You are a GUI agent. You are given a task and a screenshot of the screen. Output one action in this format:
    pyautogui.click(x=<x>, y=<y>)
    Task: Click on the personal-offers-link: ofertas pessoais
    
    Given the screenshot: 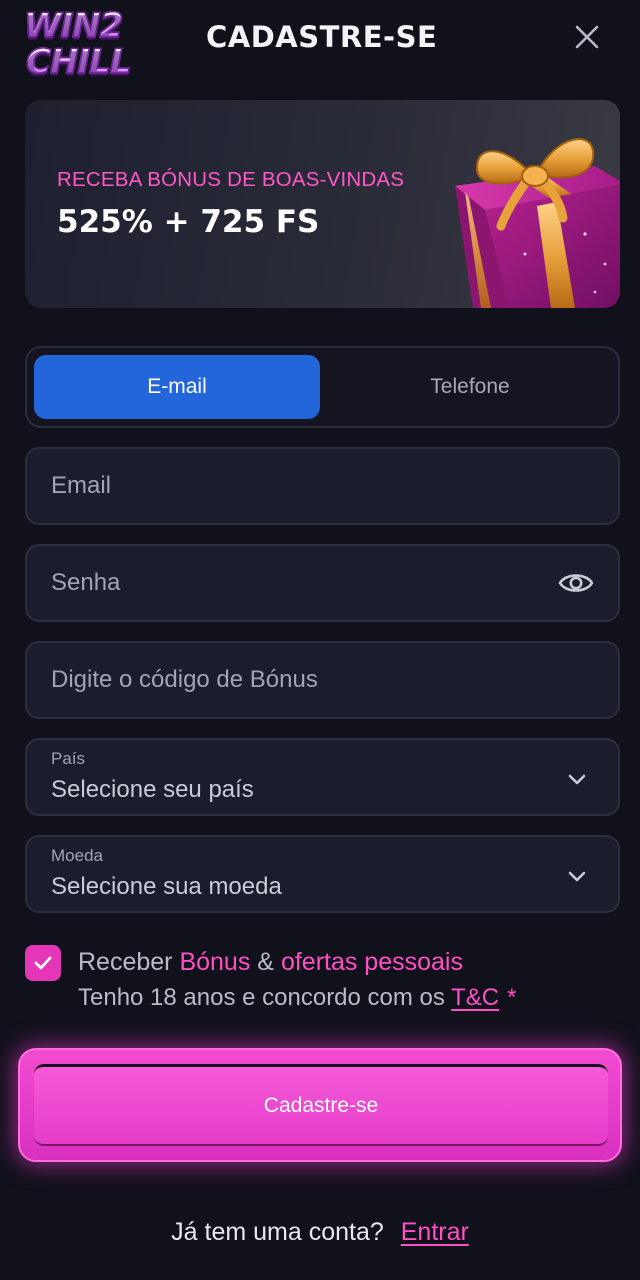 What is the action you would take?
    pyautogui.click(x=372, y=962)
    